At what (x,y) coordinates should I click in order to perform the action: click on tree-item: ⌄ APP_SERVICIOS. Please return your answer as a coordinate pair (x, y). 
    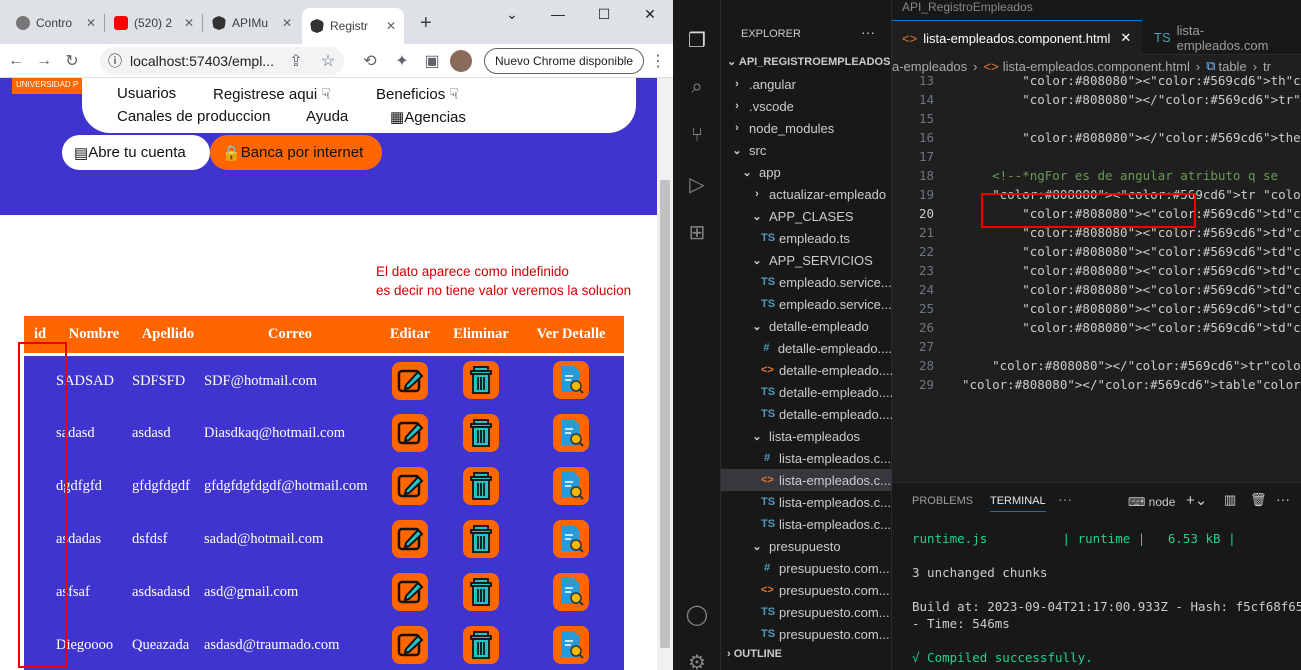
    Looking at the image, I should click on (806, 260).